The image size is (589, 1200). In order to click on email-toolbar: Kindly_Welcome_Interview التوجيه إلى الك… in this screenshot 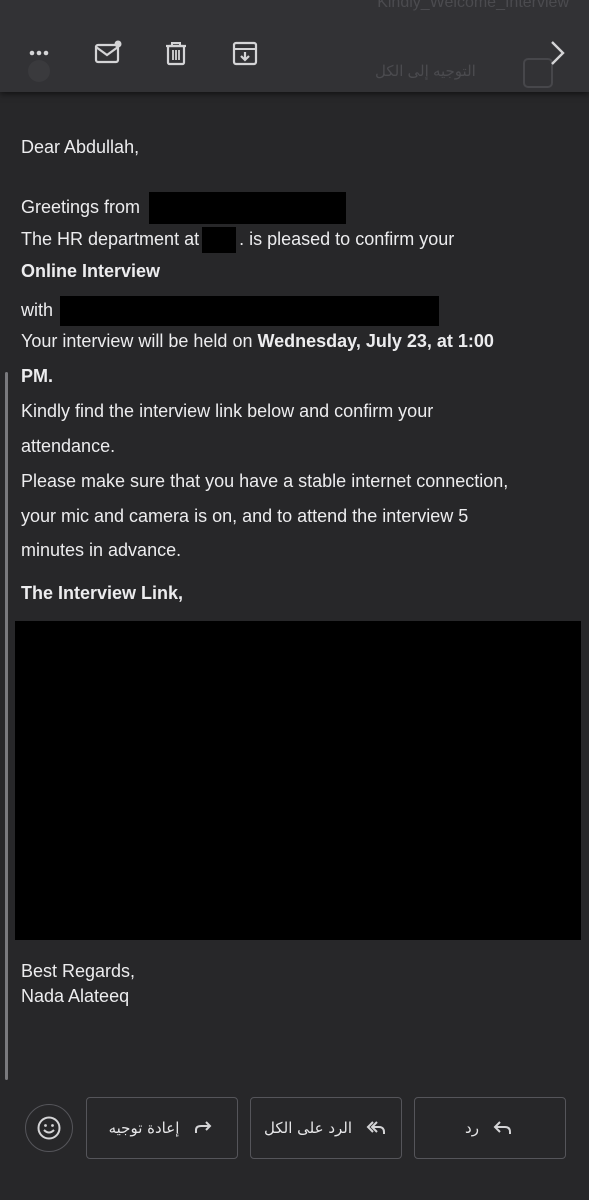, I will do `click(294, 46)`.